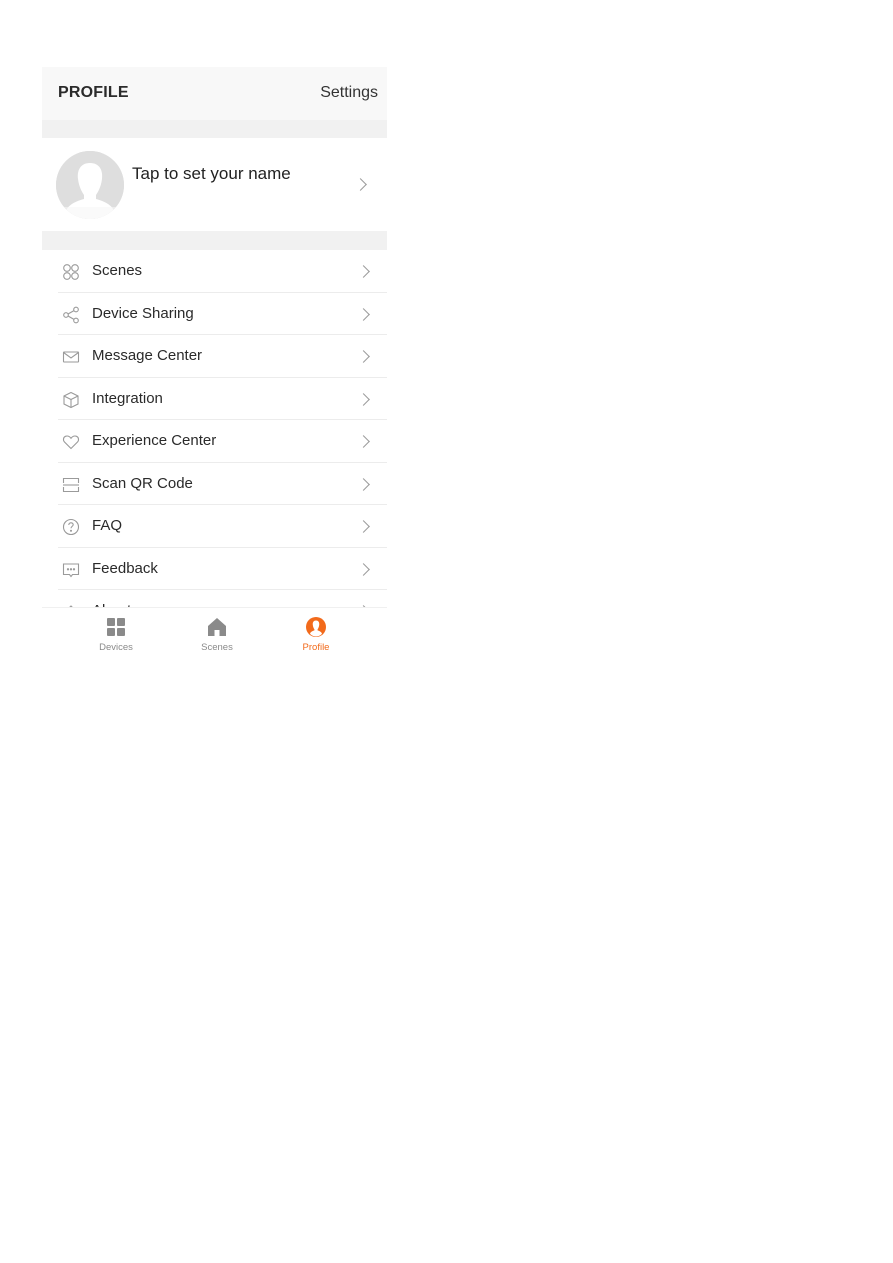  I want to click on menu-item-message-center: Message Center, so click(222, 356).